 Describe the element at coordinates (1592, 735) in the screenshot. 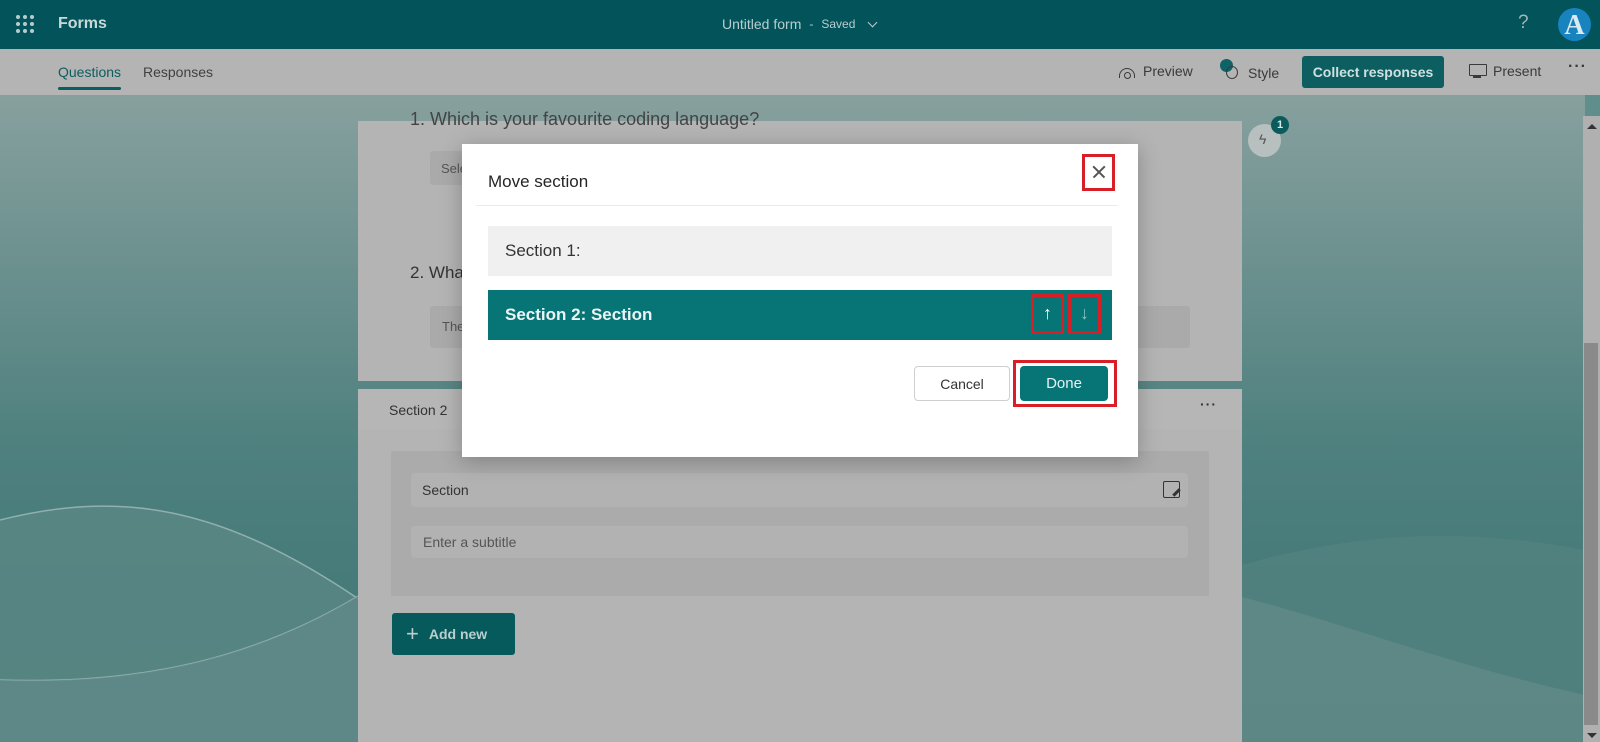

I see `scroll-down-arrow-icon` at that location.